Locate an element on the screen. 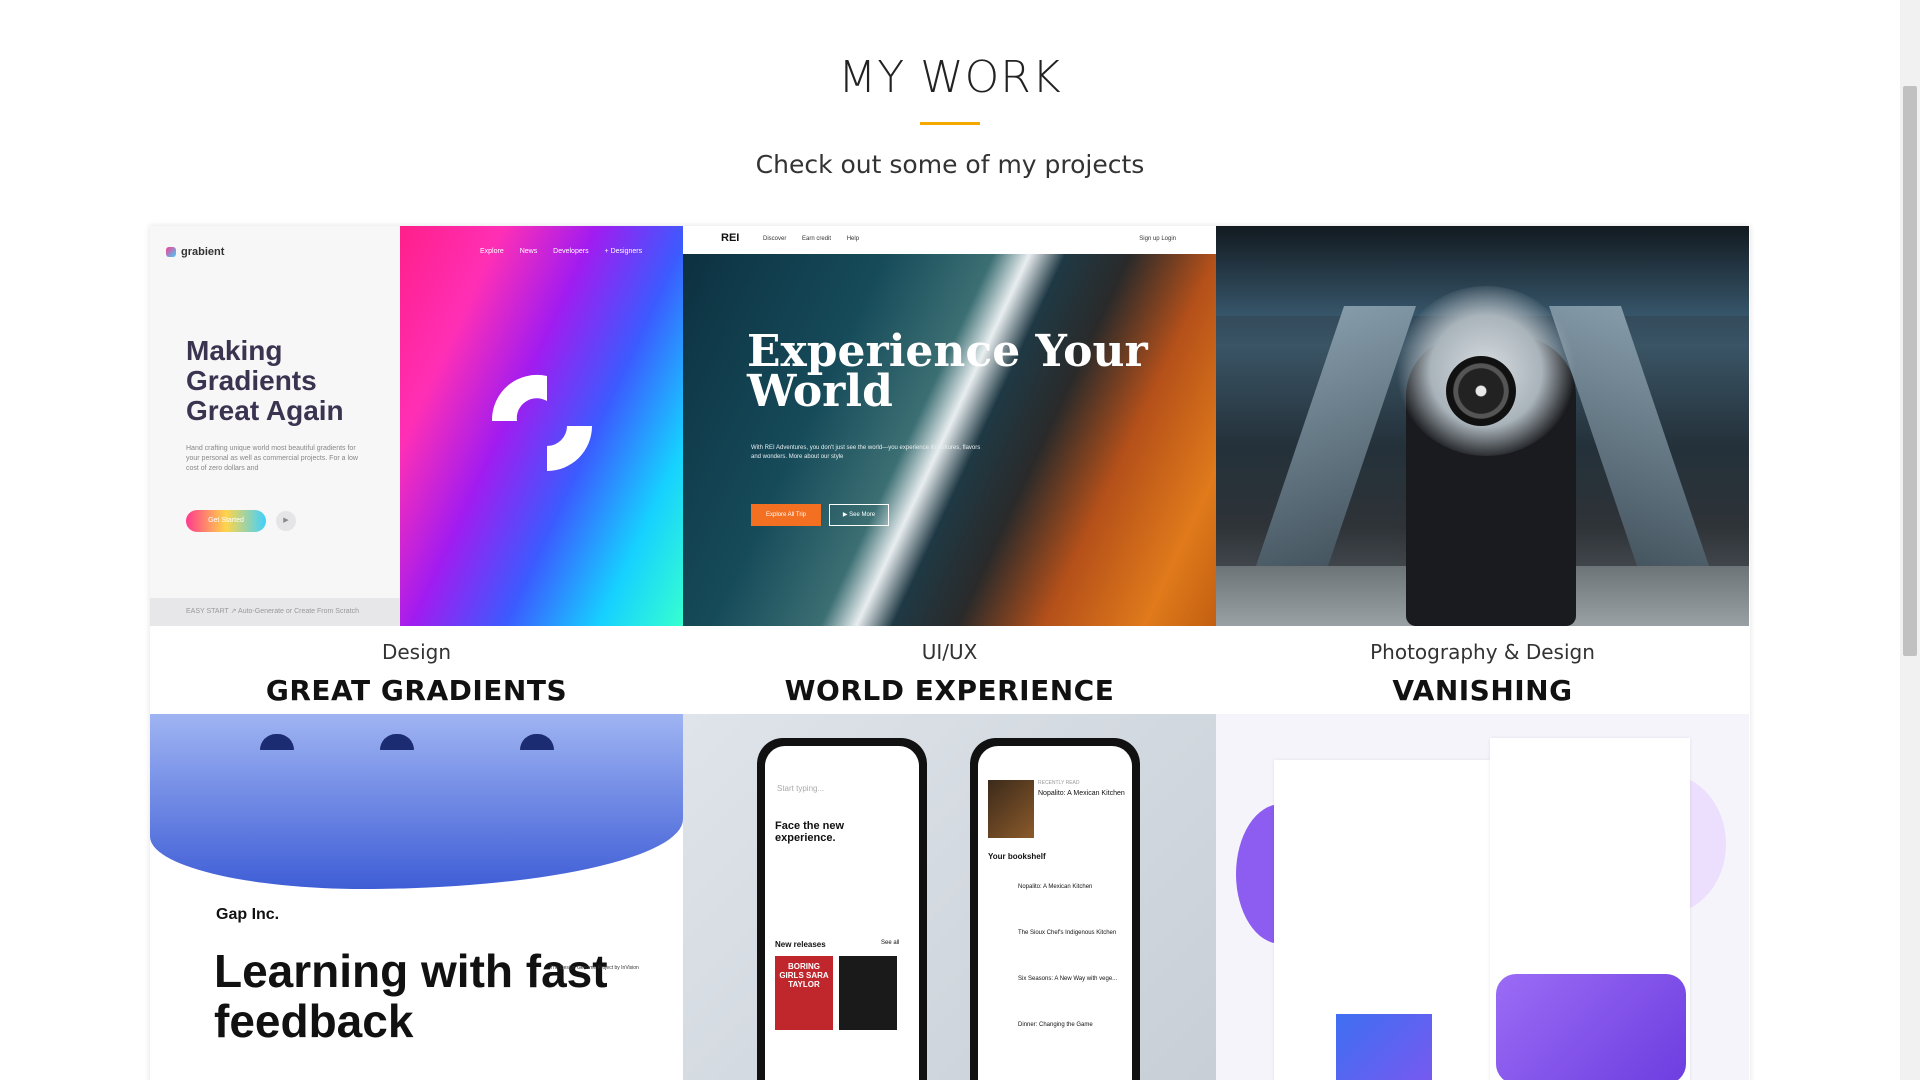 The height and width of the screenshot is (1080, 1920). nav-item: + Designers is located at coordinates (623, 251).